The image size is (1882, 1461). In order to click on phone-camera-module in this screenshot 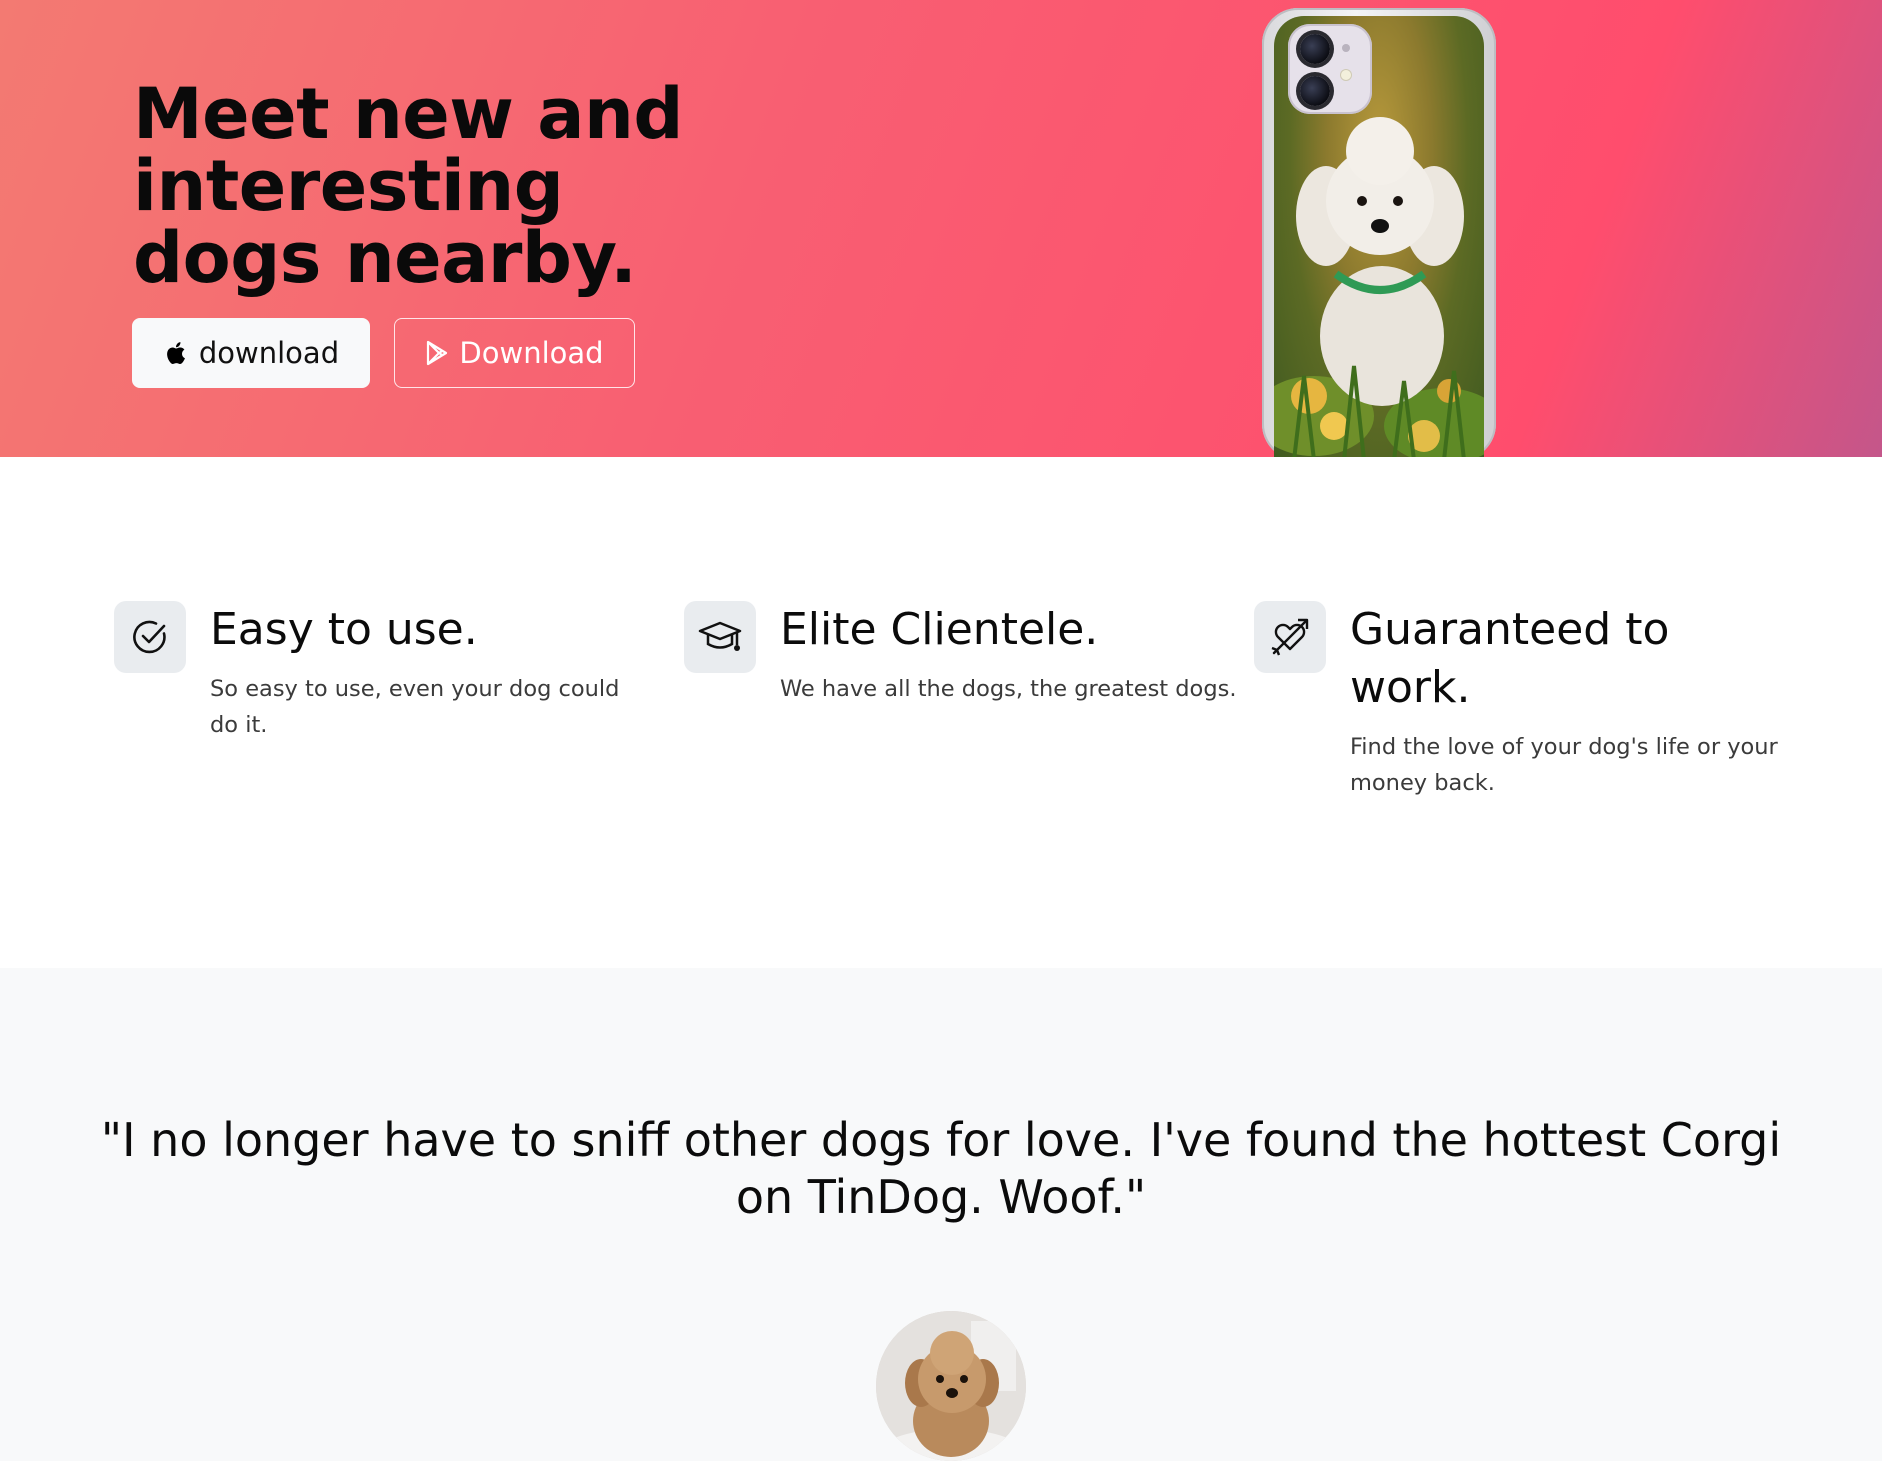, I will do `click(1330, 69)`.